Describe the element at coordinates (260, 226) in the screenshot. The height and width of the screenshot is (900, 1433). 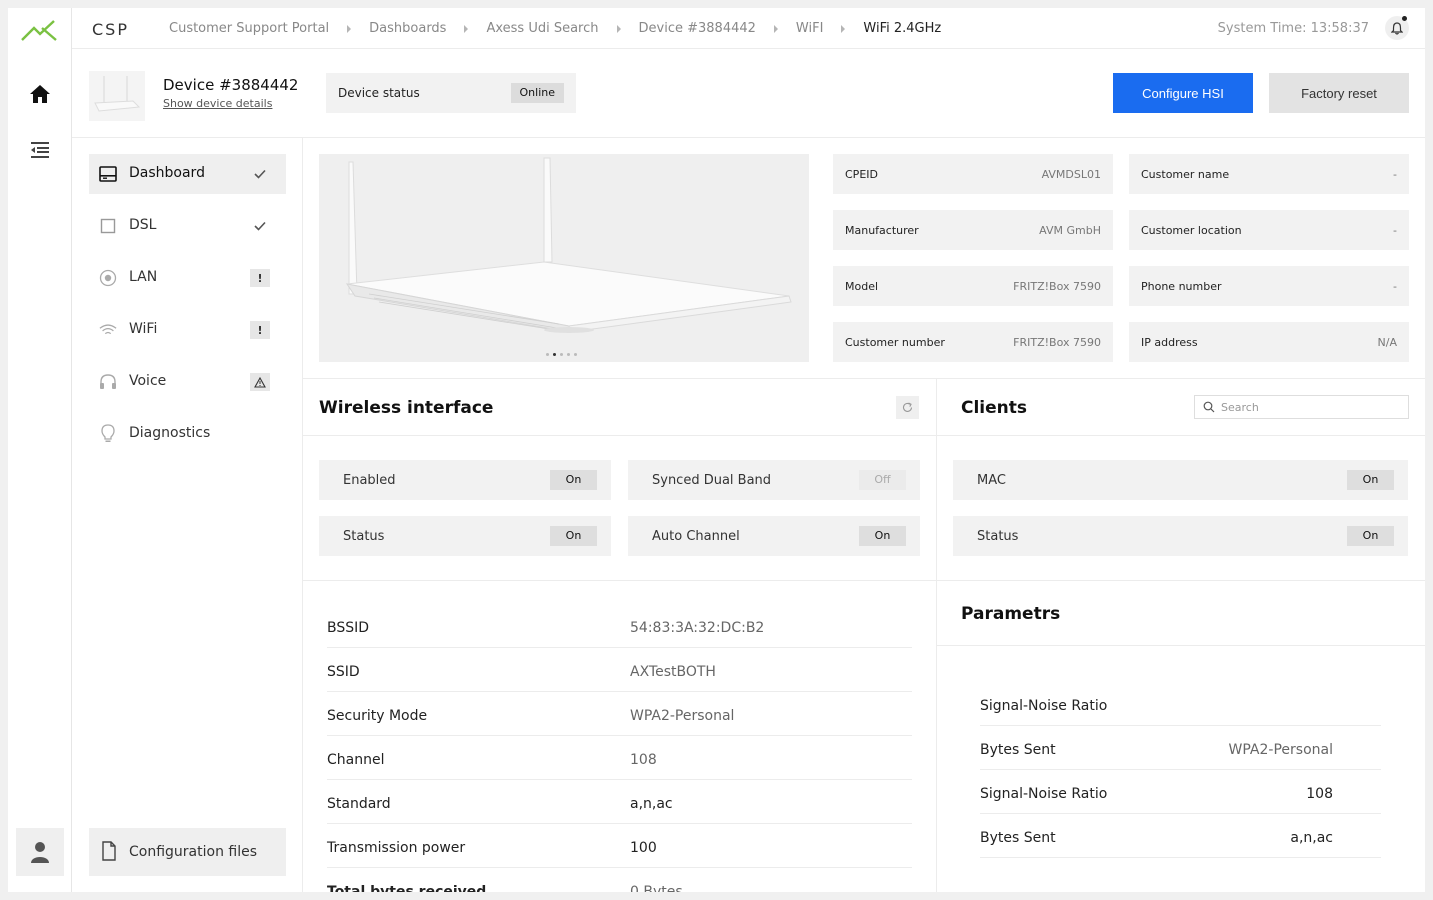
I see `check-icon` at that location.